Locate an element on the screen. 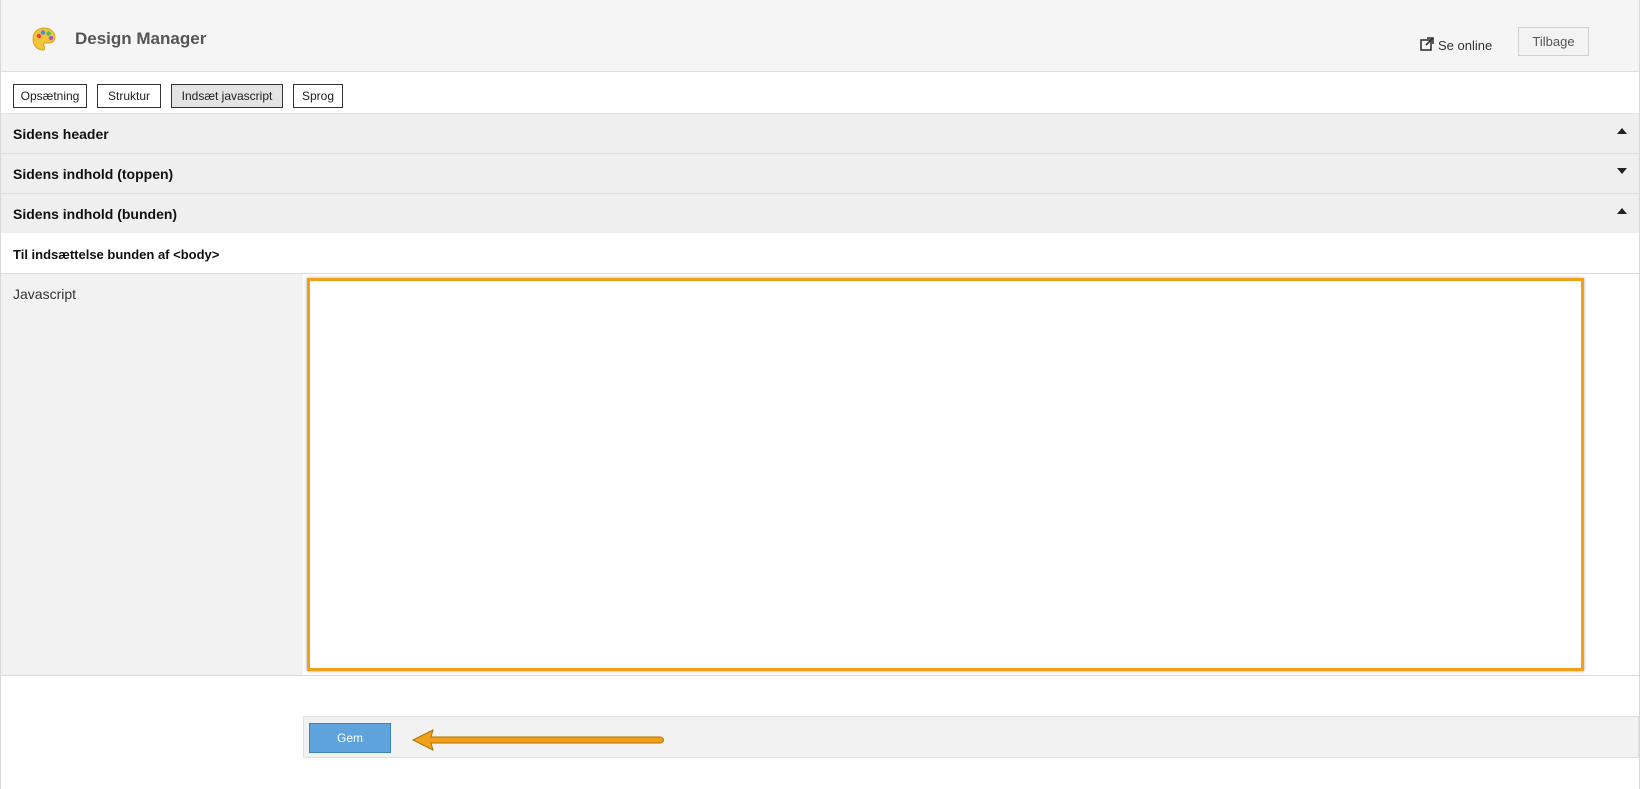  see-online-link: Se online is located at coordinates (1456, 45).